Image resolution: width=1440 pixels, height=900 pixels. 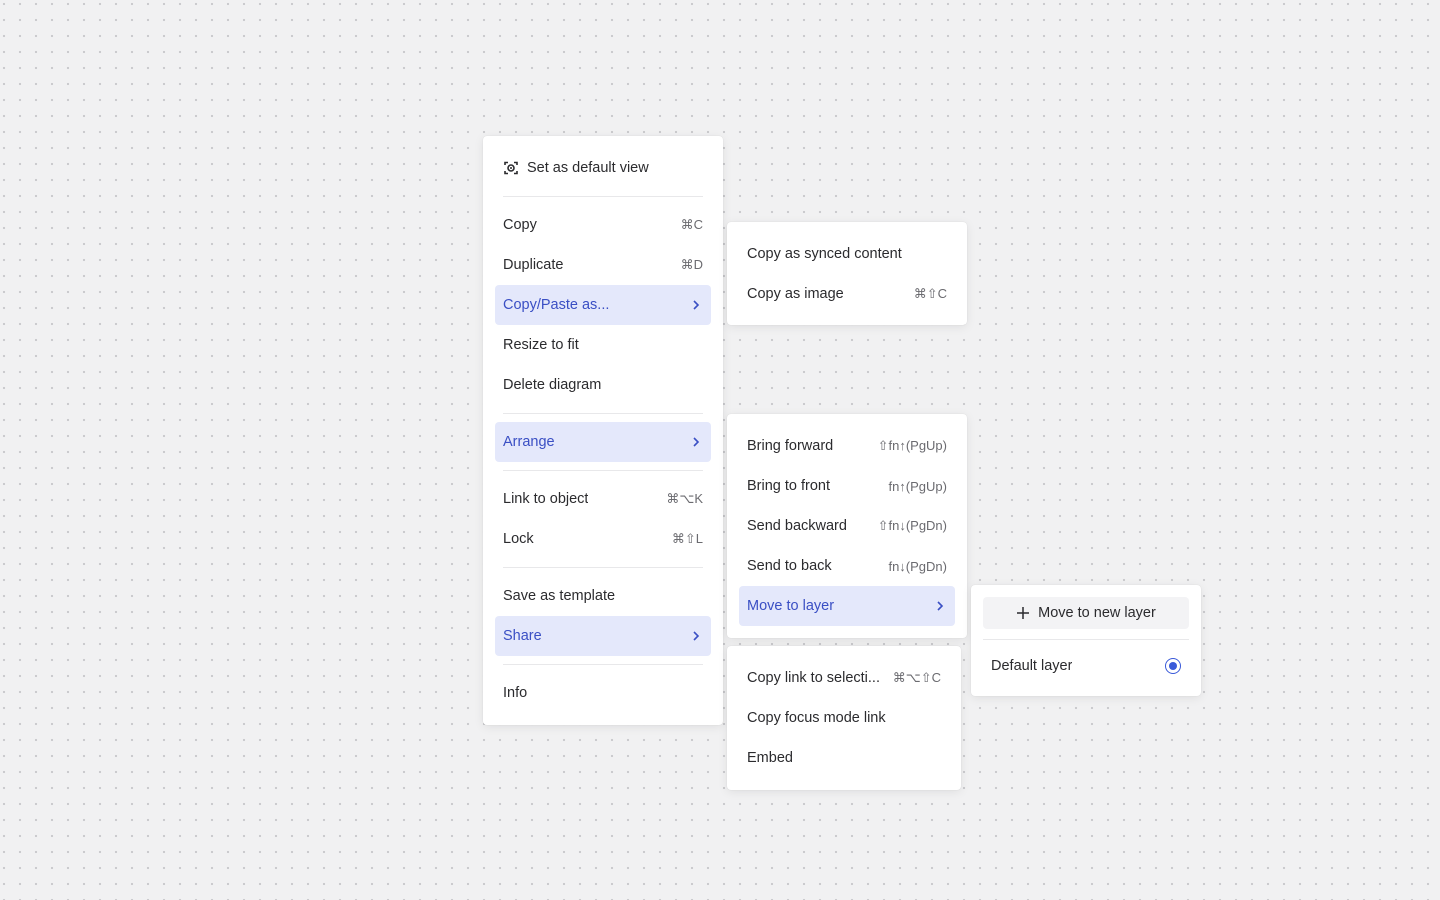 I want to click on send-to-back-label: Send to back, so click(x=789, y=566).